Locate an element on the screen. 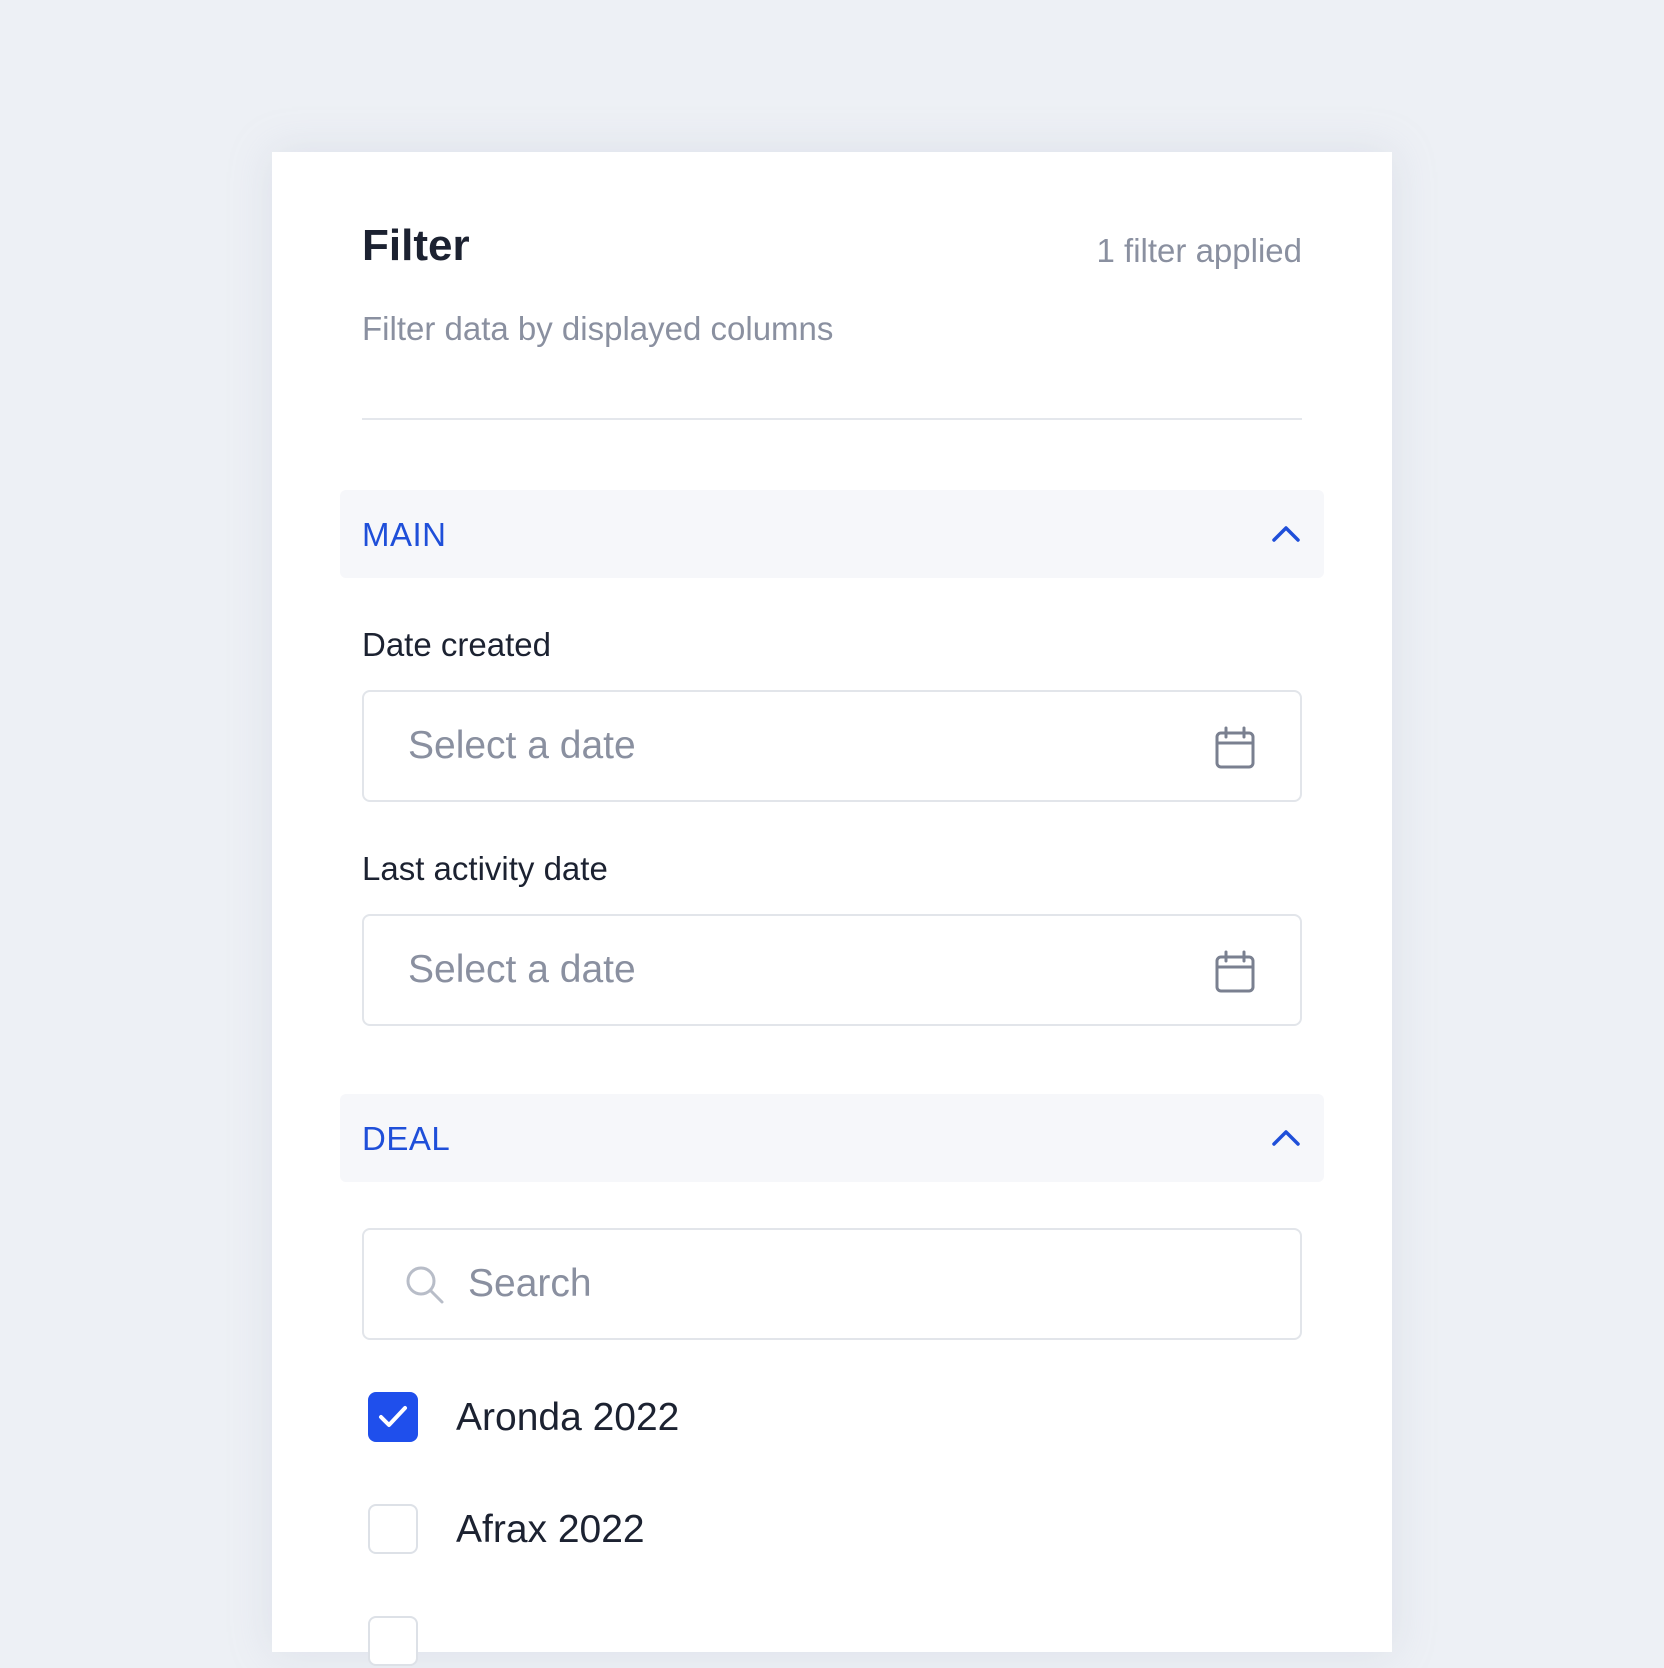 The image size is (1664, 1668). filter-subtitle: Filter data by displayed columns is located at coordinates (598, 328).